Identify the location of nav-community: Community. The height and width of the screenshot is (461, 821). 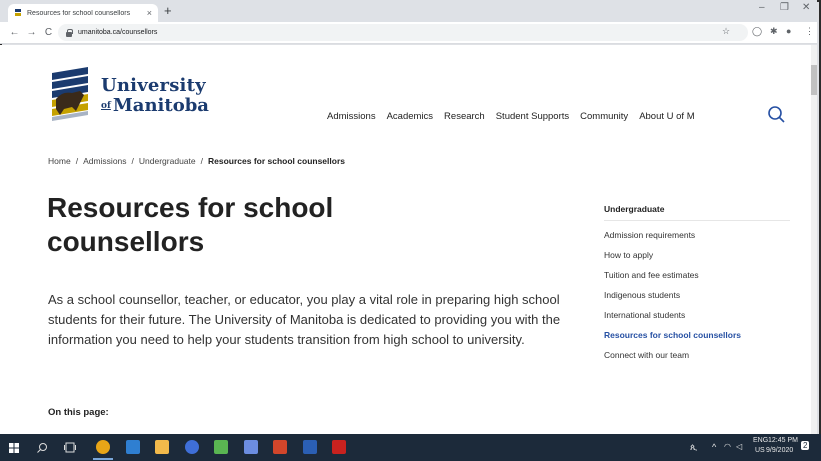
(604, 116).